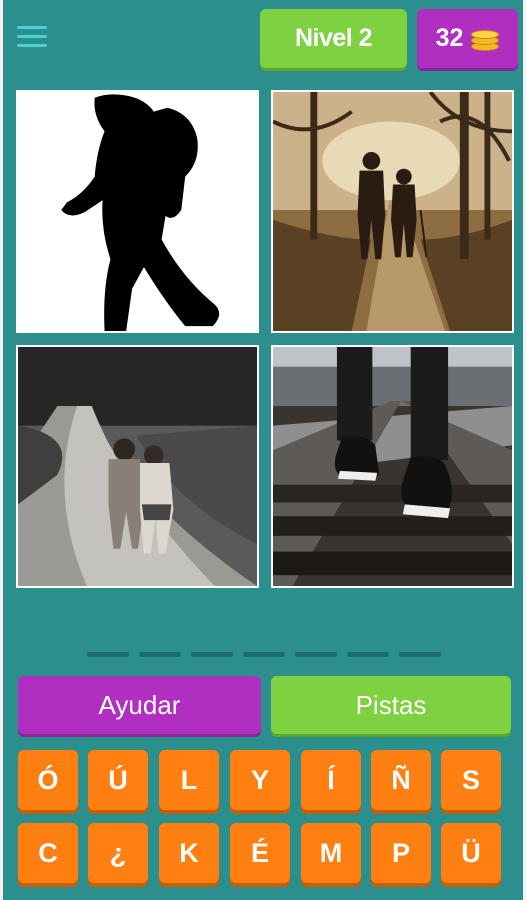 This screenshot has width=526, height=900. I want to click on coins-badge: 32, so click(467, 38).